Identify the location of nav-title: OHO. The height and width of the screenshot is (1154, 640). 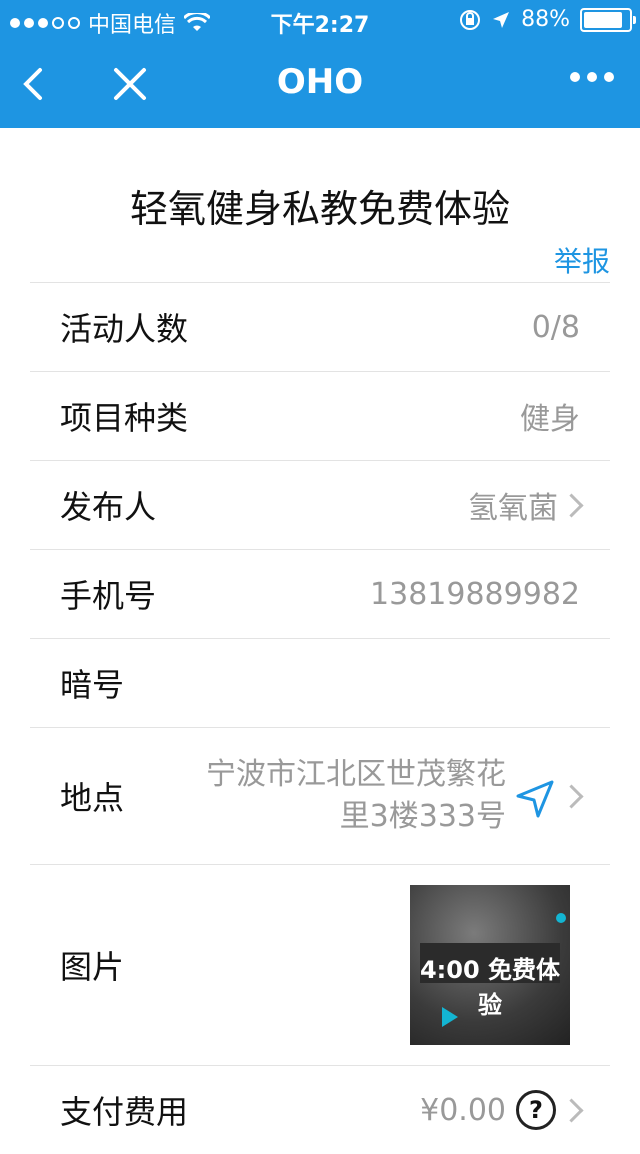
(320, 82).